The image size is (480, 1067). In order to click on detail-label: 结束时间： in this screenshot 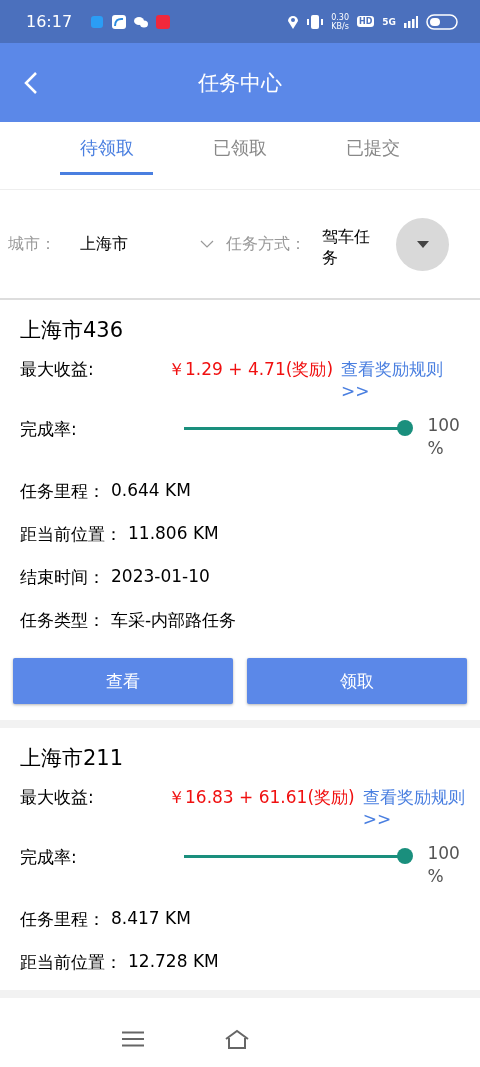, I will do `click(62, 577)`.